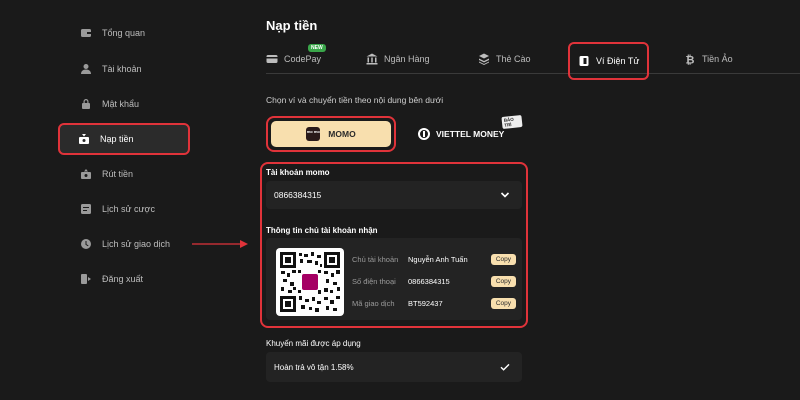  I want to click on info-value: BT592437, so click(425, 303).